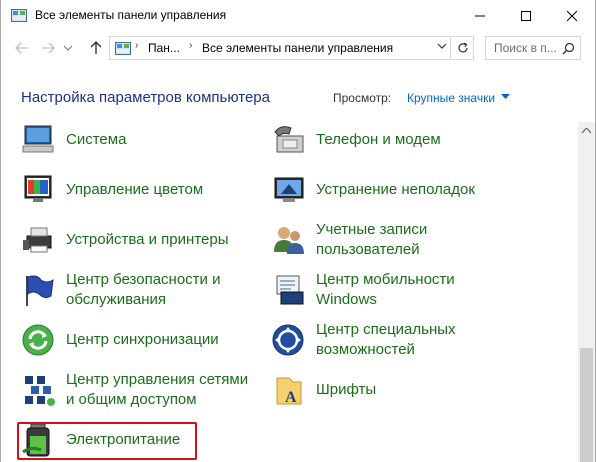 Image resolution: width=596 pixels, height=462 pixels. What do you see at coordinates (289, 240) in the screenshot?
I see `user-accounts-icon` at bounding box center [289, 240].